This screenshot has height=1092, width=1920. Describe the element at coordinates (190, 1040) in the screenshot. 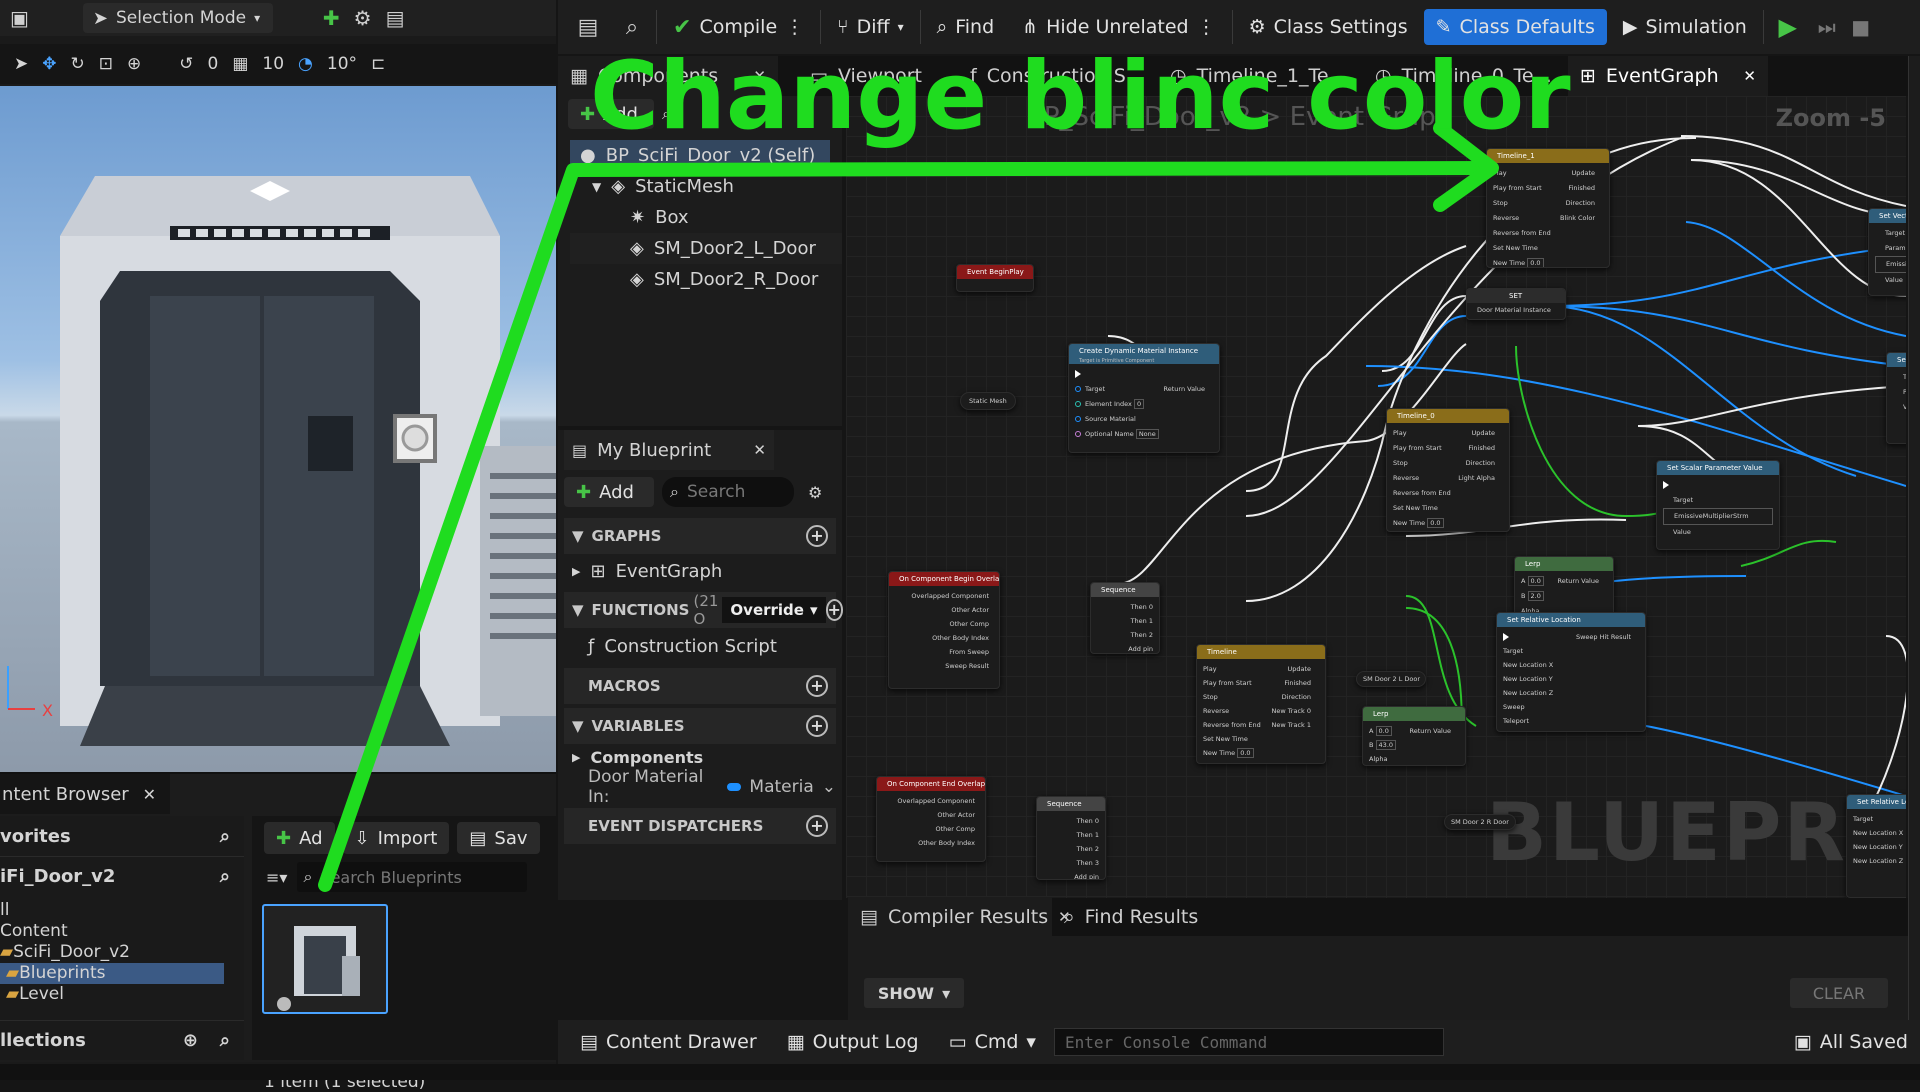

I see `add-collection-icon: ⊕` at that location.